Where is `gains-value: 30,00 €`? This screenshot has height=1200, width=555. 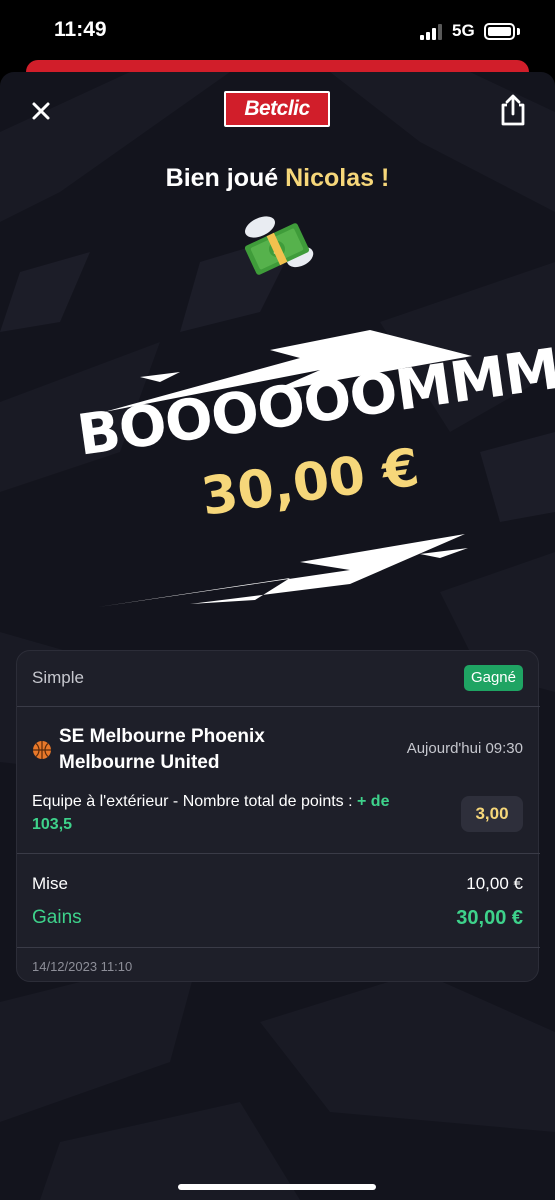 gains-value: 30,00 € is located at coordinates (489, 918).